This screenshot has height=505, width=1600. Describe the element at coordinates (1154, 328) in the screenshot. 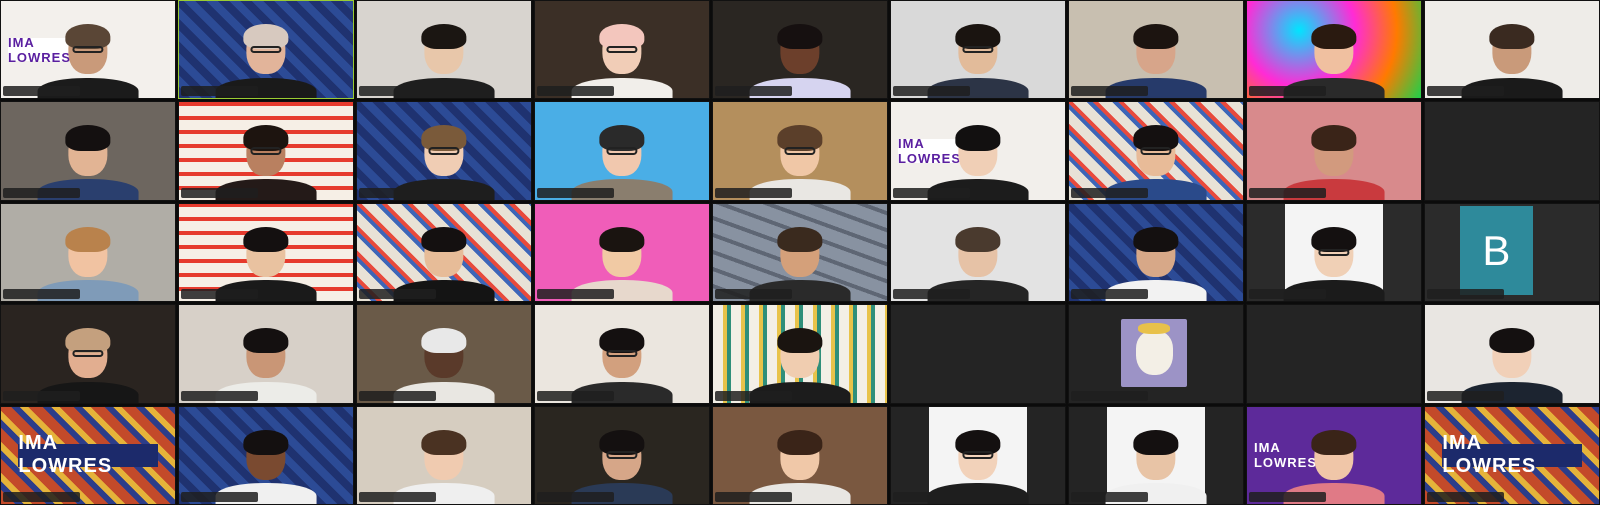

I see `flower-crown` at that location.